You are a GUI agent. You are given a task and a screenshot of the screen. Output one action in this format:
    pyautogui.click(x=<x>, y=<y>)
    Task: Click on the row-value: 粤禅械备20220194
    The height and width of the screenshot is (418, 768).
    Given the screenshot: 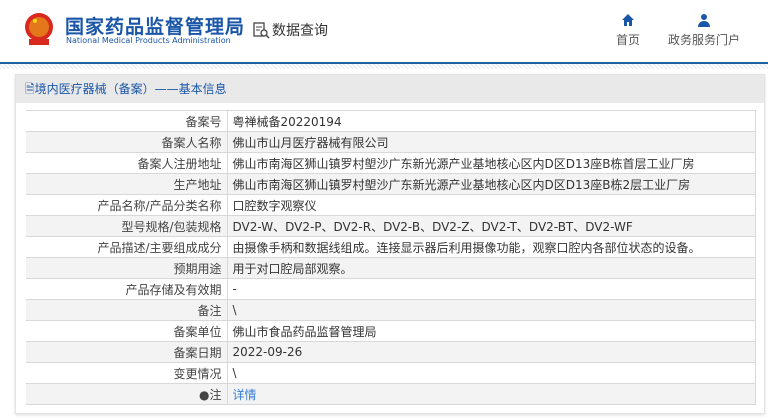 What is the action you would take?
    pyautogui.click(x=491, y=121)
    